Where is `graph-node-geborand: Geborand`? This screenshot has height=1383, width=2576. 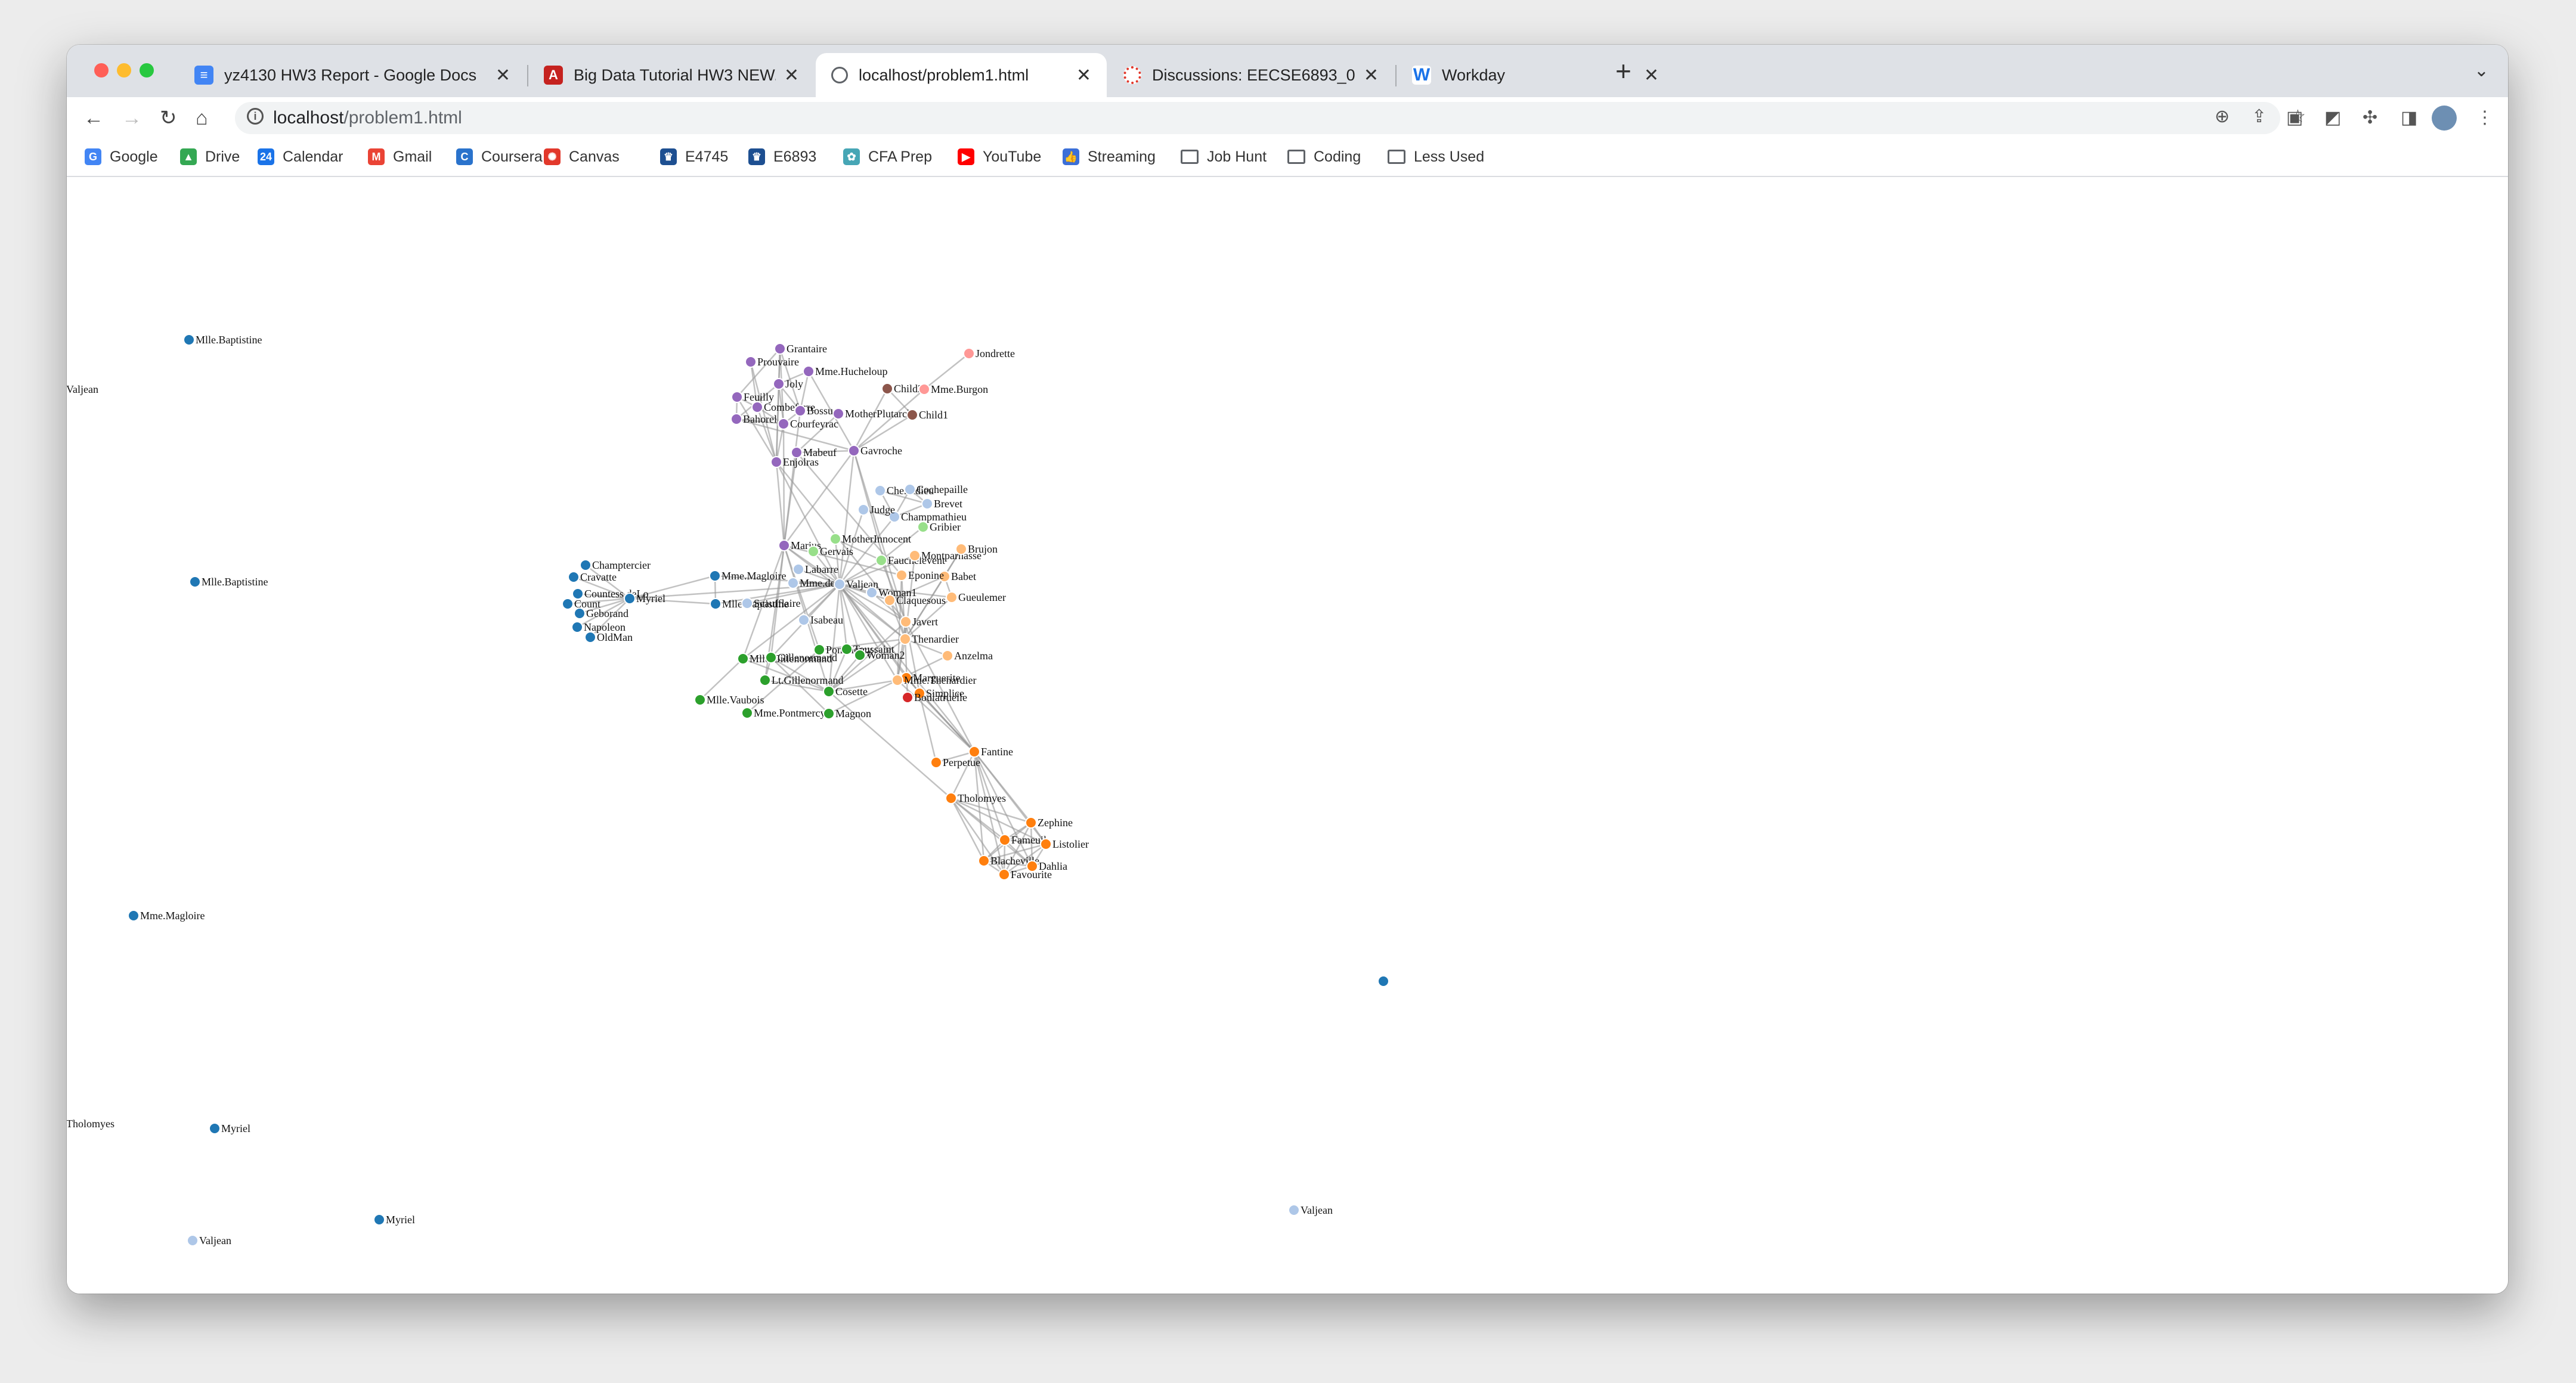 graph-node-geborand: Geborand is located at coordinates (601, 613).